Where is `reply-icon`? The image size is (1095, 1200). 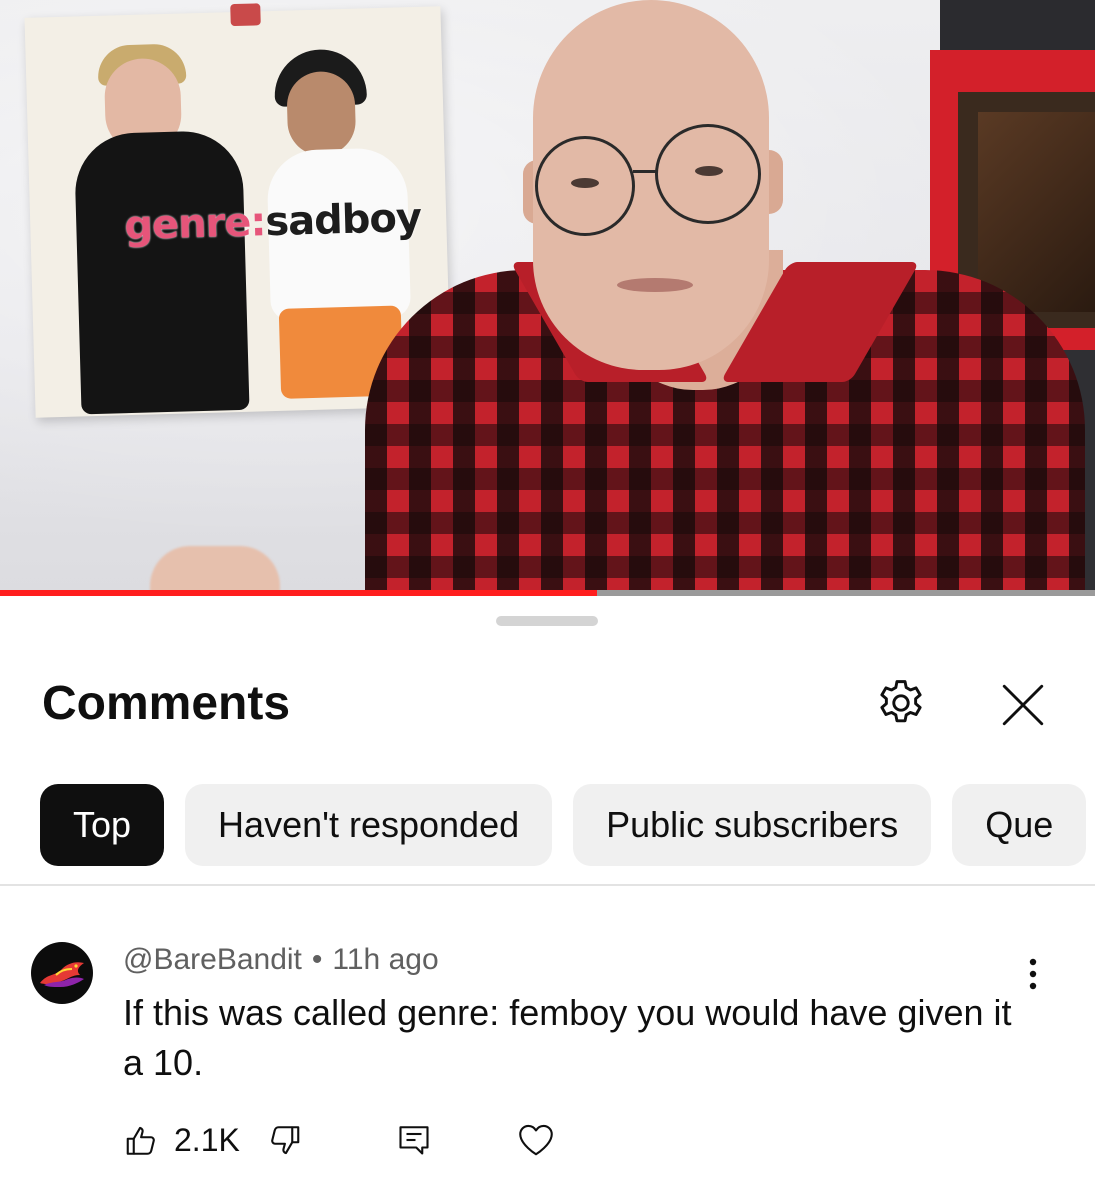 reply-icon is located at coordinates (414, 1140).